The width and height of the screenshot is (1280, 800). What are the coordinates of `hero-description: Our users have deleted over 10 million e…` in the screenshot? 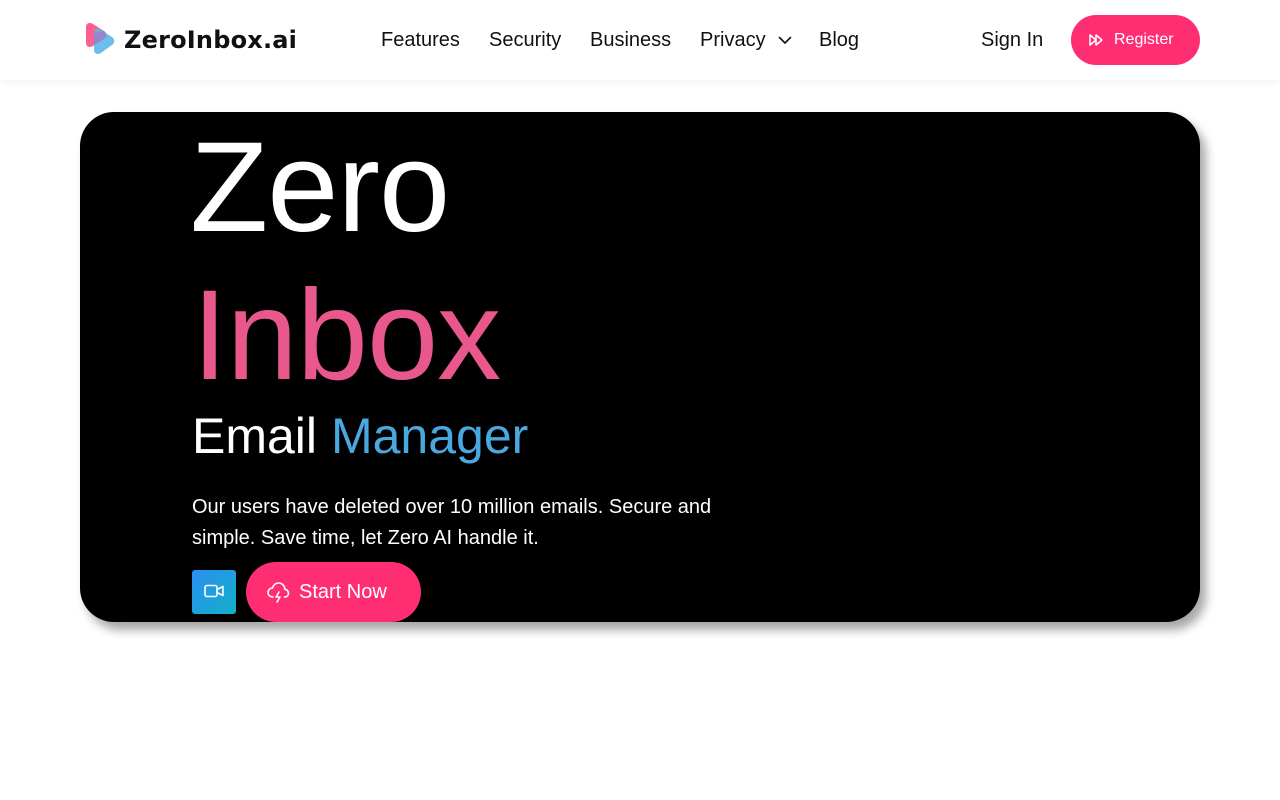 It's located at (452, 522).